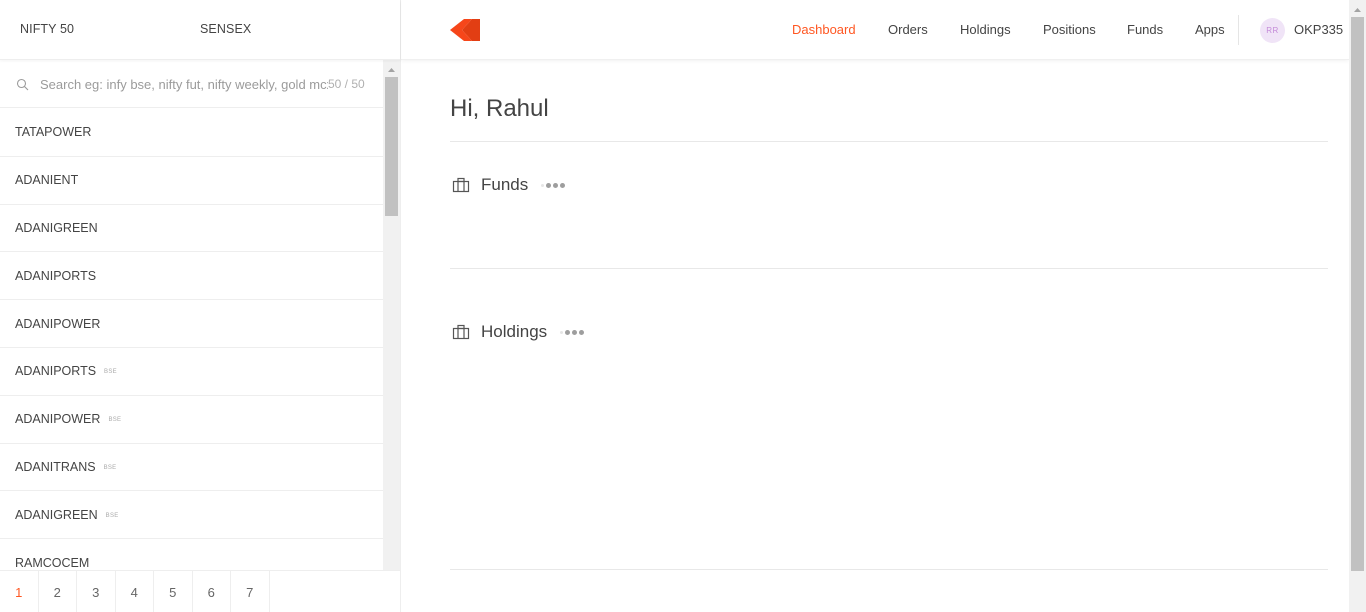 This screenshot has height=612, width=1366. What do you see at coordinates (191, 372) in the screenshot?
I see `watchlist-item: ADANIPORTS BSE` at bounding box center [191, 372].